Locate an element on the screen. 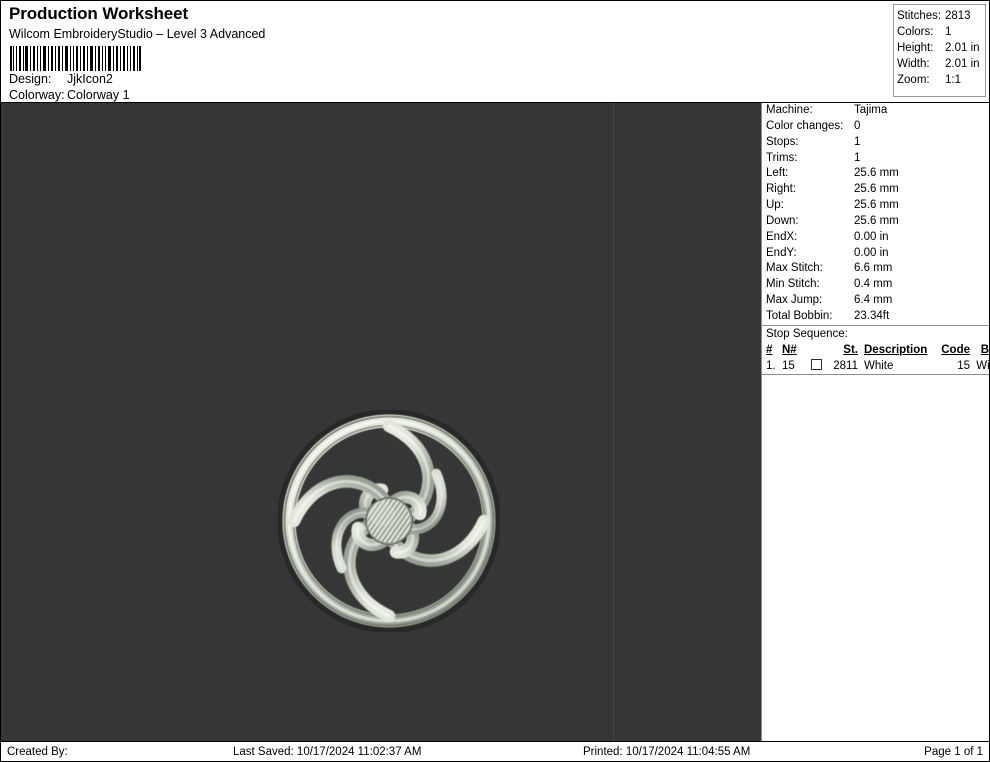 This screenshot has height=762, width=990. summary-row-height: Height: 2.01 in is located at coordinates (941, 48).